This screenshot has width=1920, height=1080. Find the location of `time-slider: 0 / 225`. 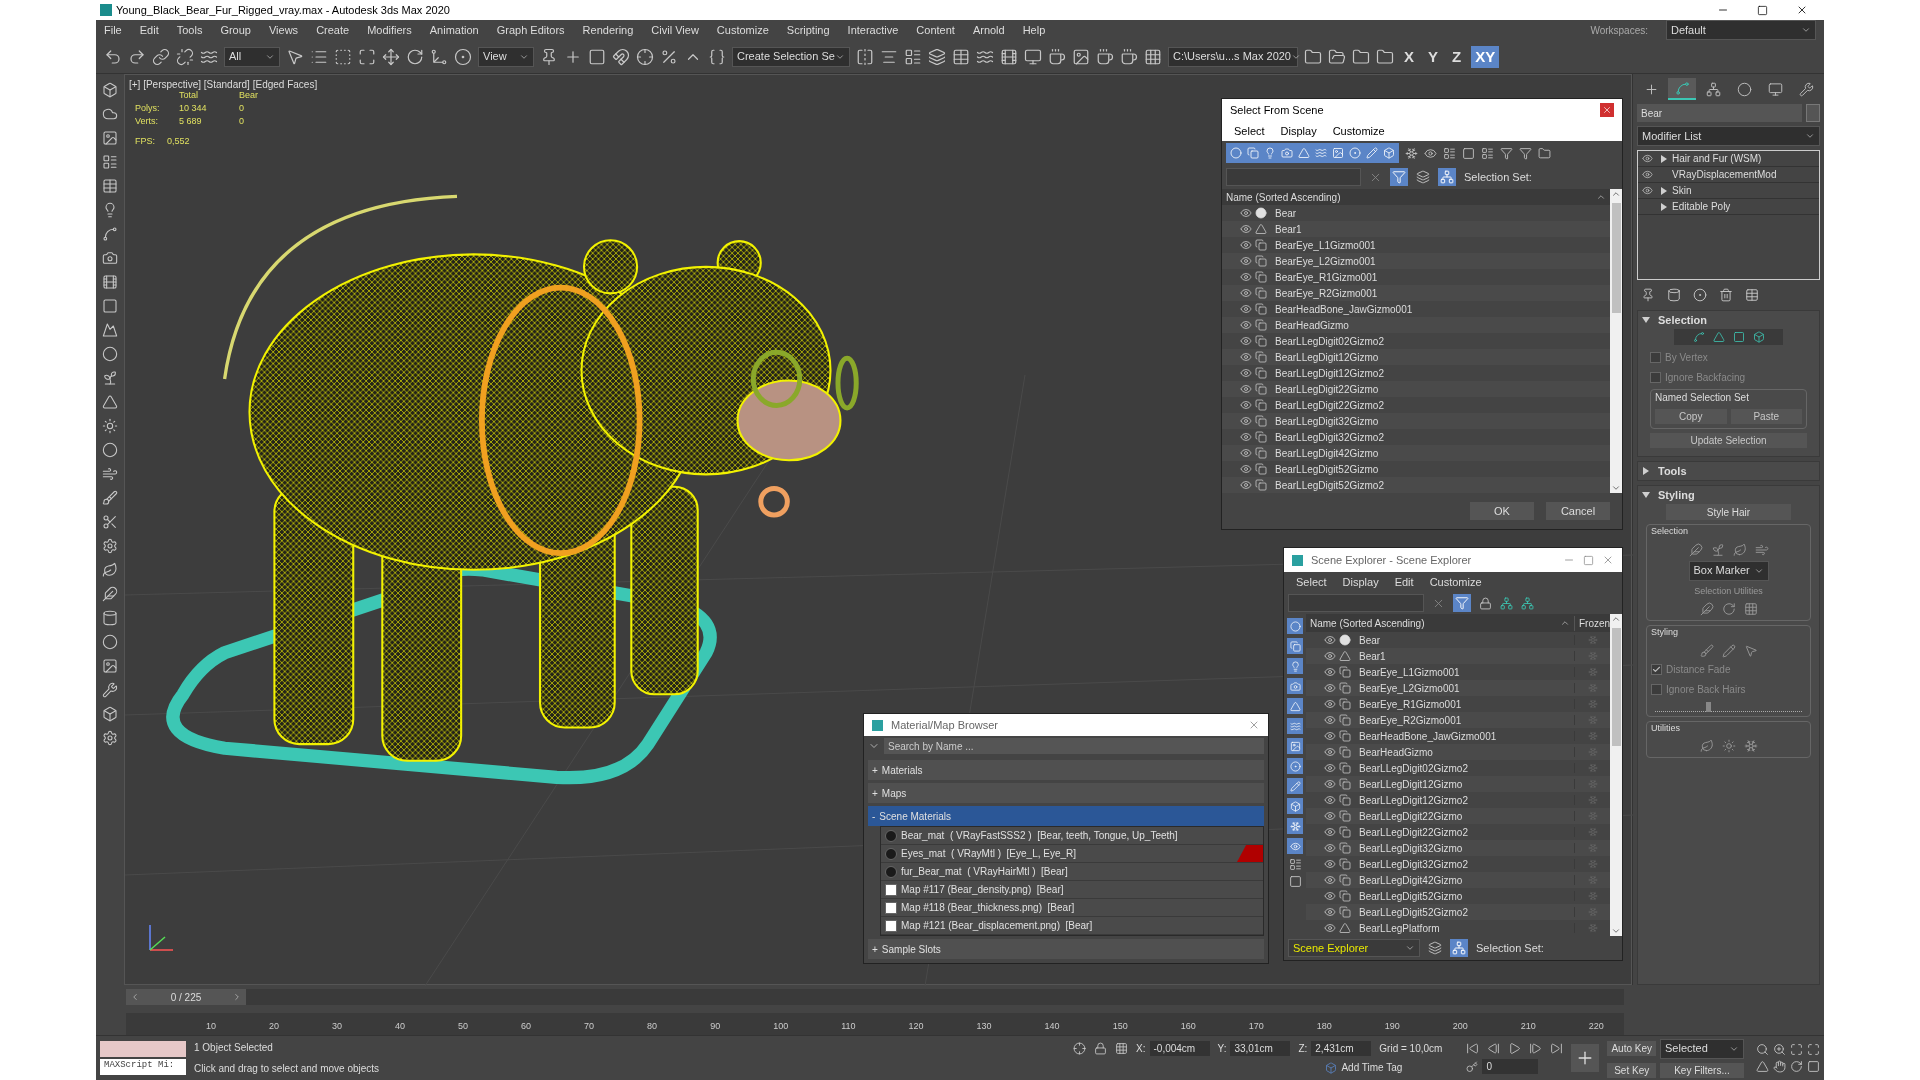

time-slider: 0 / 225 is located at coordinates (875, 997).